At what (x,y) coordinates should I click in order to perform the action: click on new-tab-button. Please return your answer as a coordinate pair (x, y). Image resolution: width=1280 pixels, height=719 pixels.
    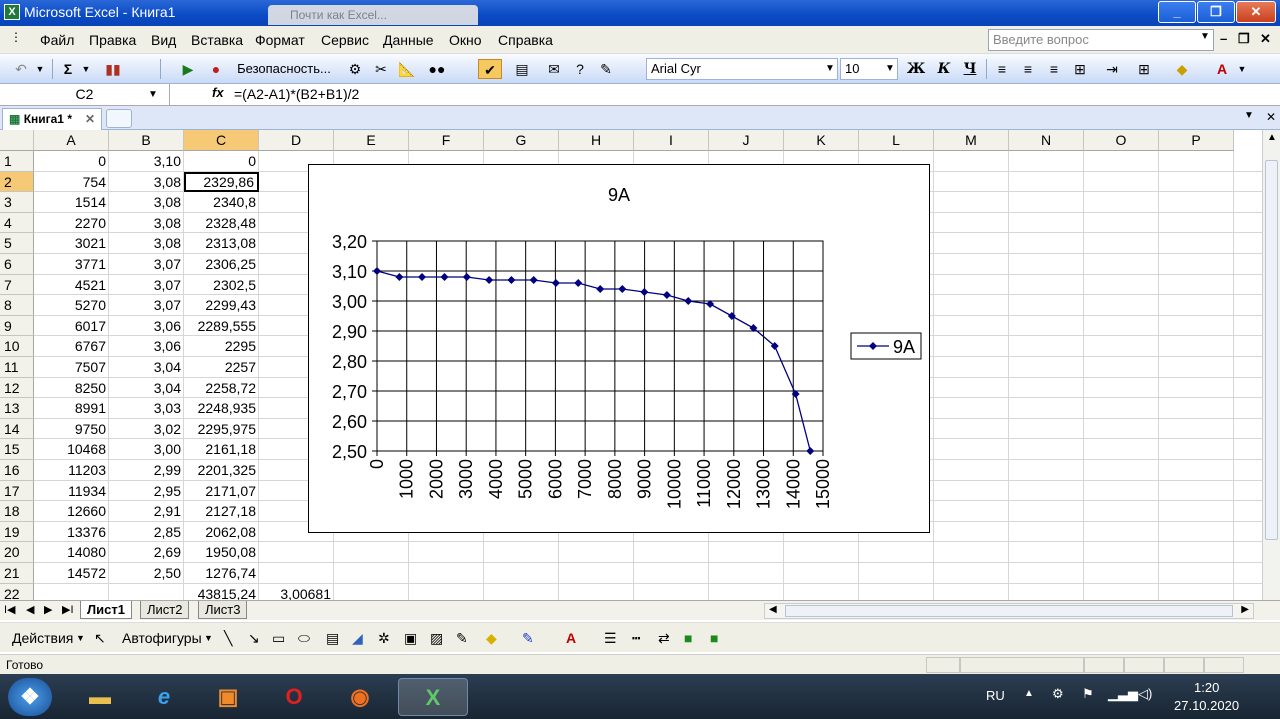
    Looking at the image, I should click on (119, 118).